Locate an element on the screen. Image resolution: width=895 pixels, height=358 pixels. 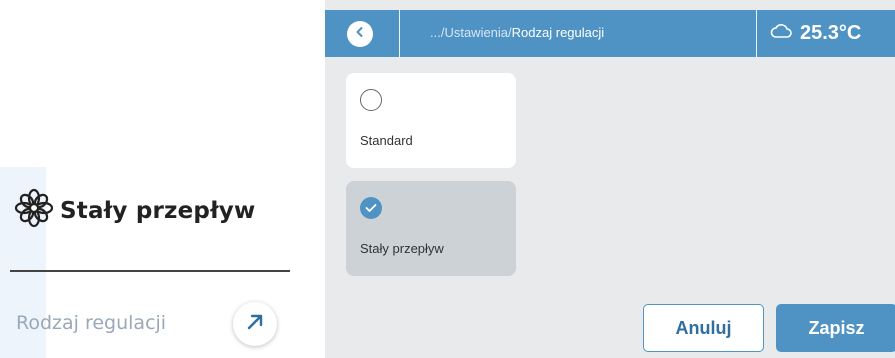
radio-unselected-icon is located at coordinates (371, 100).